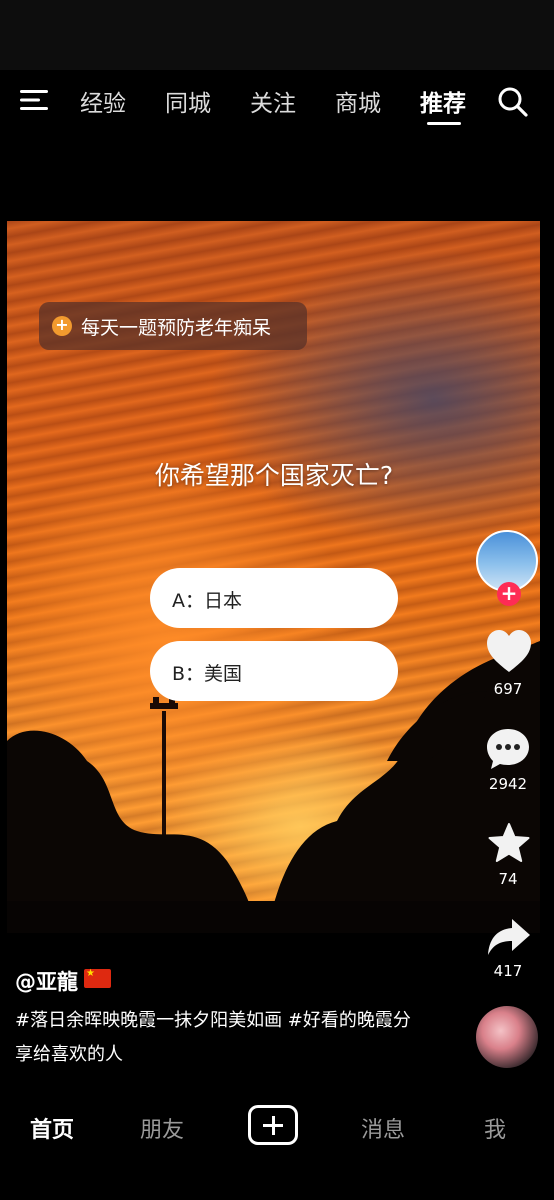  Describe the element at coordinates (103, 101) in the screenshot. I see `tab-experience: 经验` at that location.